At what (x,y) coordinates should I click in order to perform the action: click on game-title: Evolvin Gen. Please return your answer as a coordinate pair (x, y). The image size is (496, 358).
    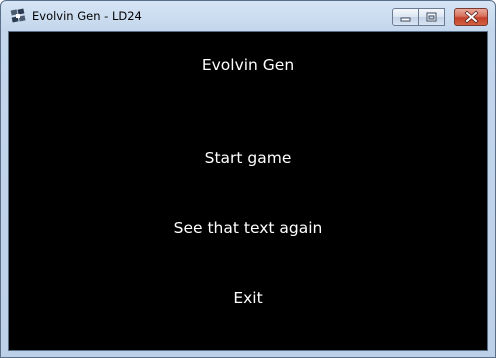
    Looking at the image, I should click on (248, 65).